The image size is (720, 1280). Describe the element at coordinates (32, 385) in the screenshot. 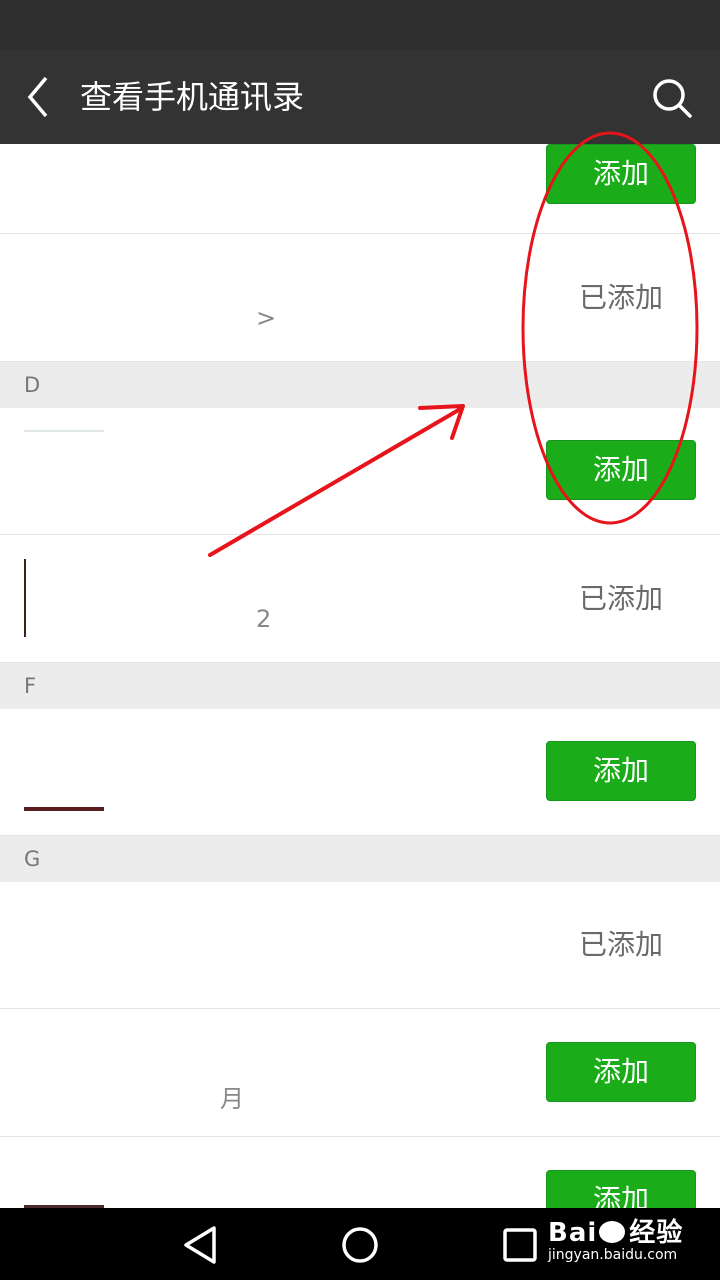

I see `section-letter: D` at that location.